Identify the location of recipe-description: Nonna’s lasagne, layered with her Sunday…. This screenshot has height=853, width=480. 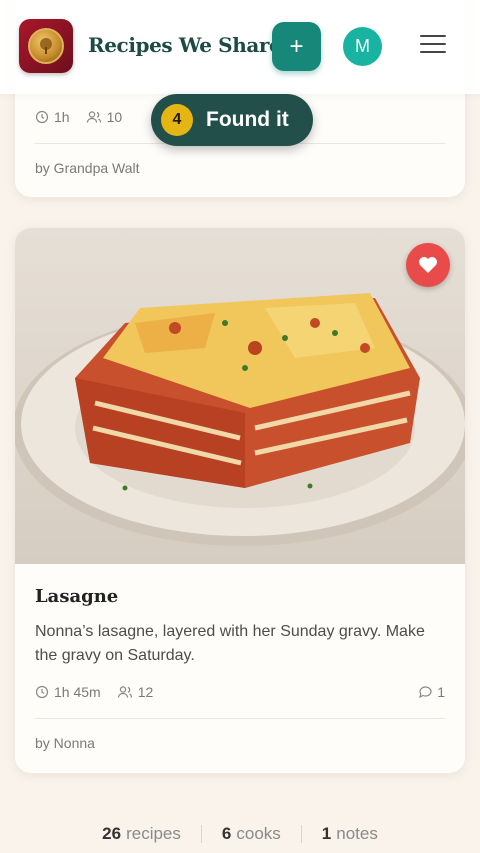
(230, 643).